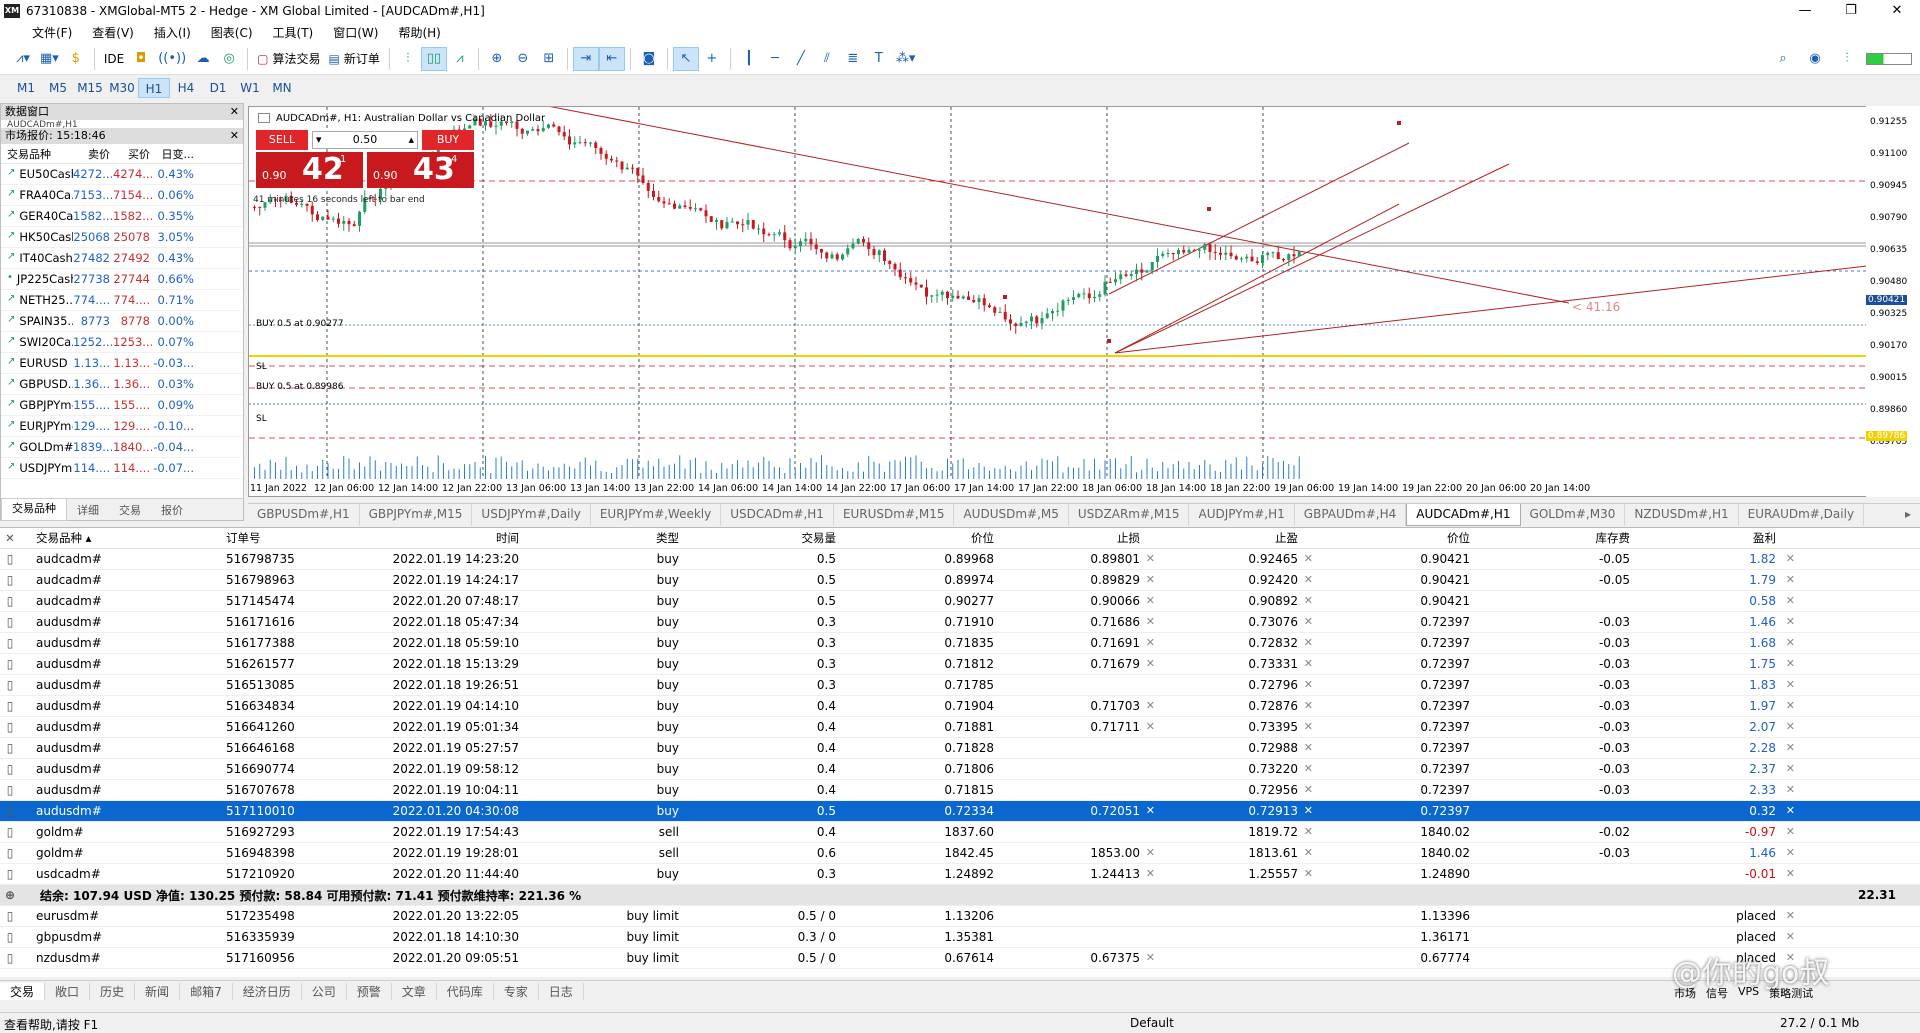  Describe the element at coordinates (414, 991) in the screenshot. I see `terminal-tab: 文章` at that location.